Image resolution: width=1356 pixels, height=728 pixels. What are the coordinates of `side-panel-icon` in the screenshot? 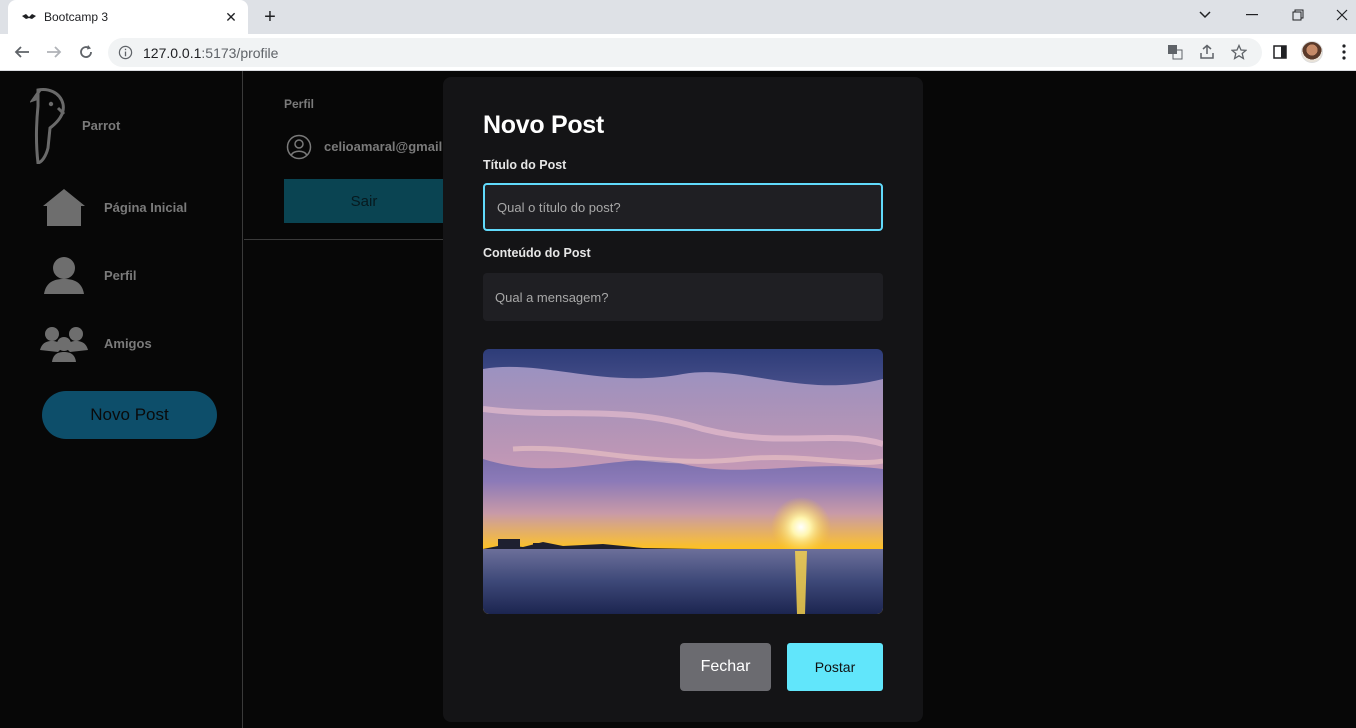 It's located at (1280, 52).